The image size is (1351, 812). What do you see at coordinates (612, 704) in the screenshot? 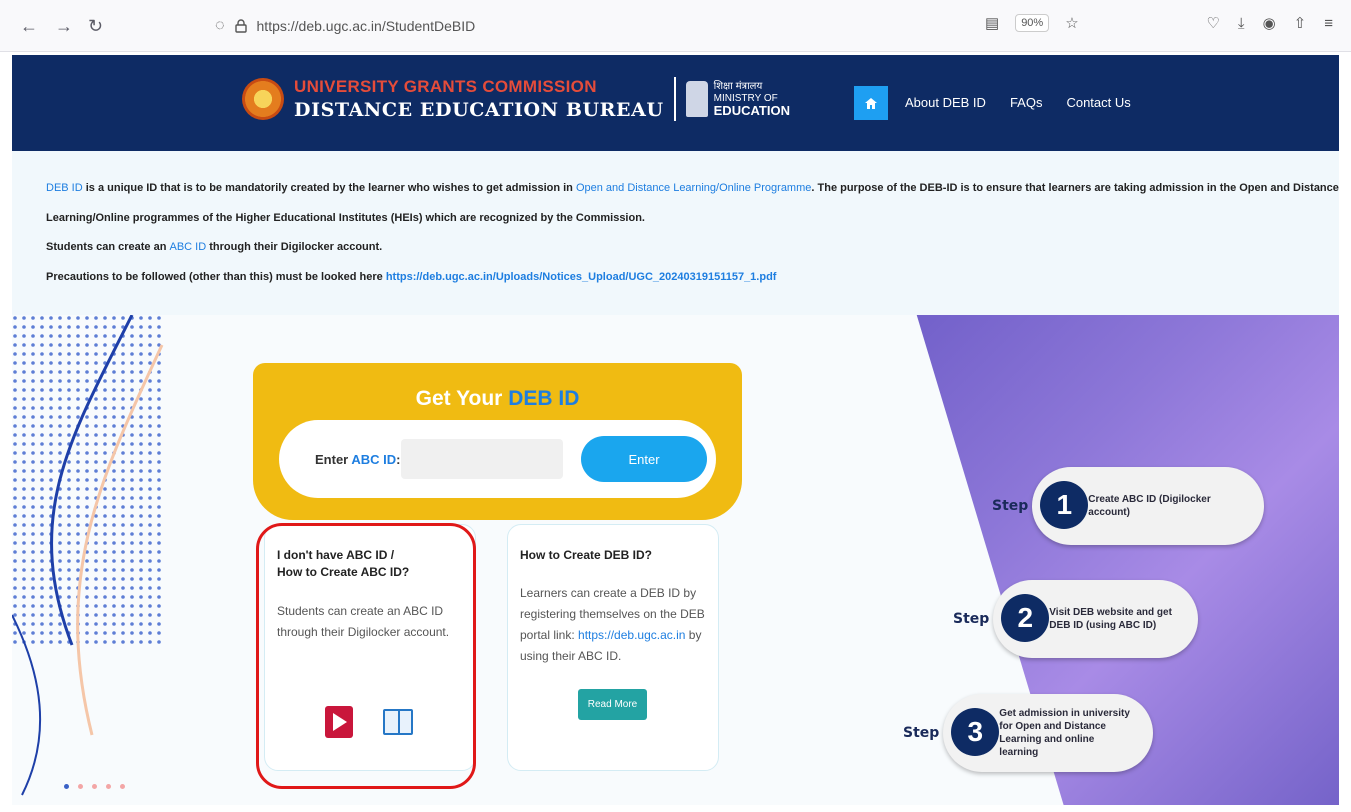
I see `read-more-button: Read More` at bounding box center [612, 704].